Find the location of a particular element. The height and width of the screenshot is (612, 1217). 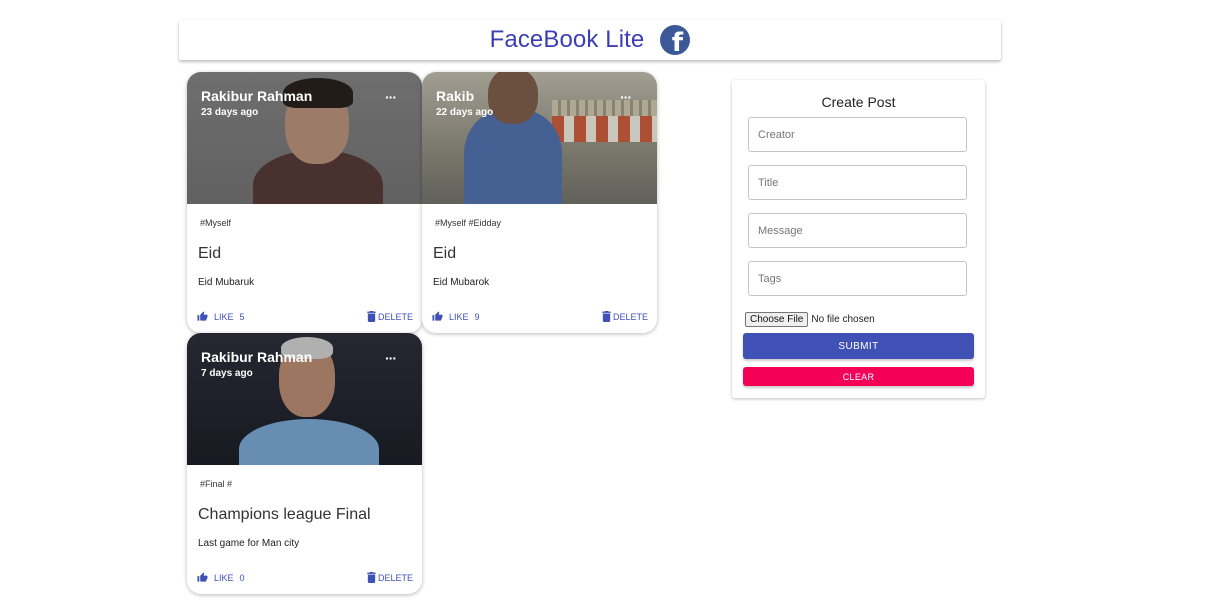

post-time: 23 days ago is located at coordinates (230, 112).